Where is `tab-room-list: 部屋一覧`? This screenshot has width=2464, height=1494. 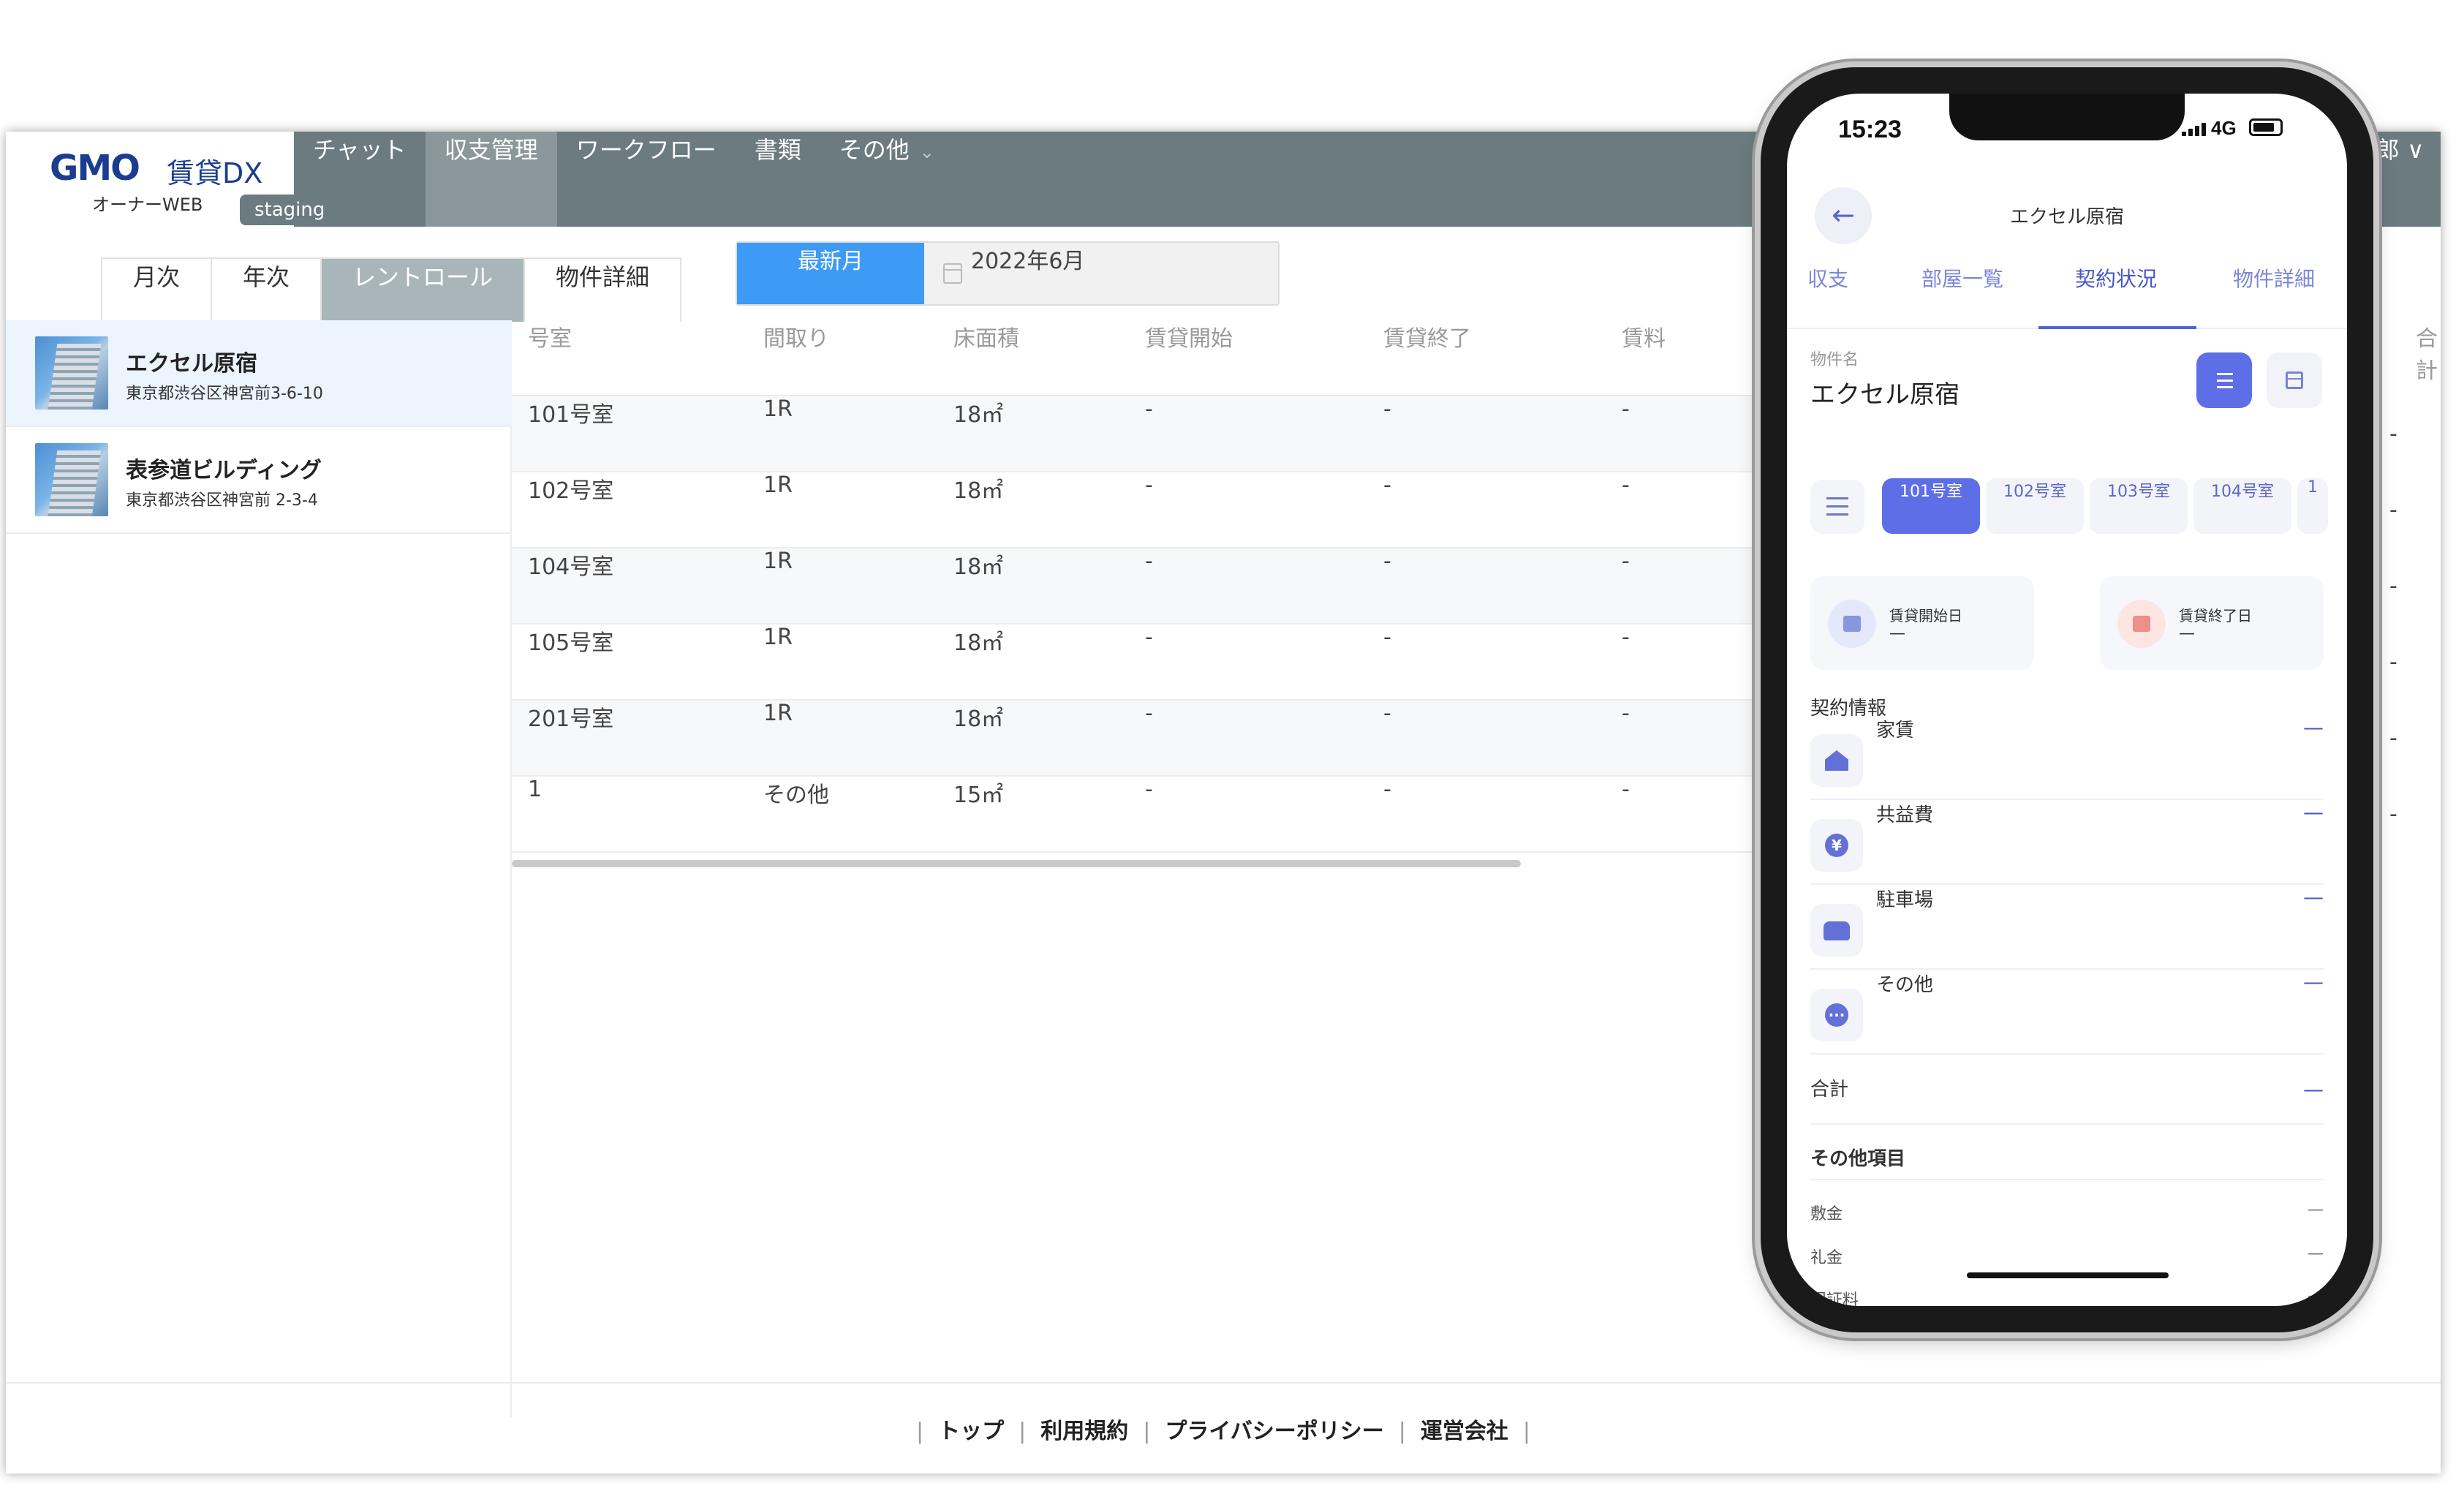
tab-room-list: 部屋一覧 is located at coordinates (1962, 296).